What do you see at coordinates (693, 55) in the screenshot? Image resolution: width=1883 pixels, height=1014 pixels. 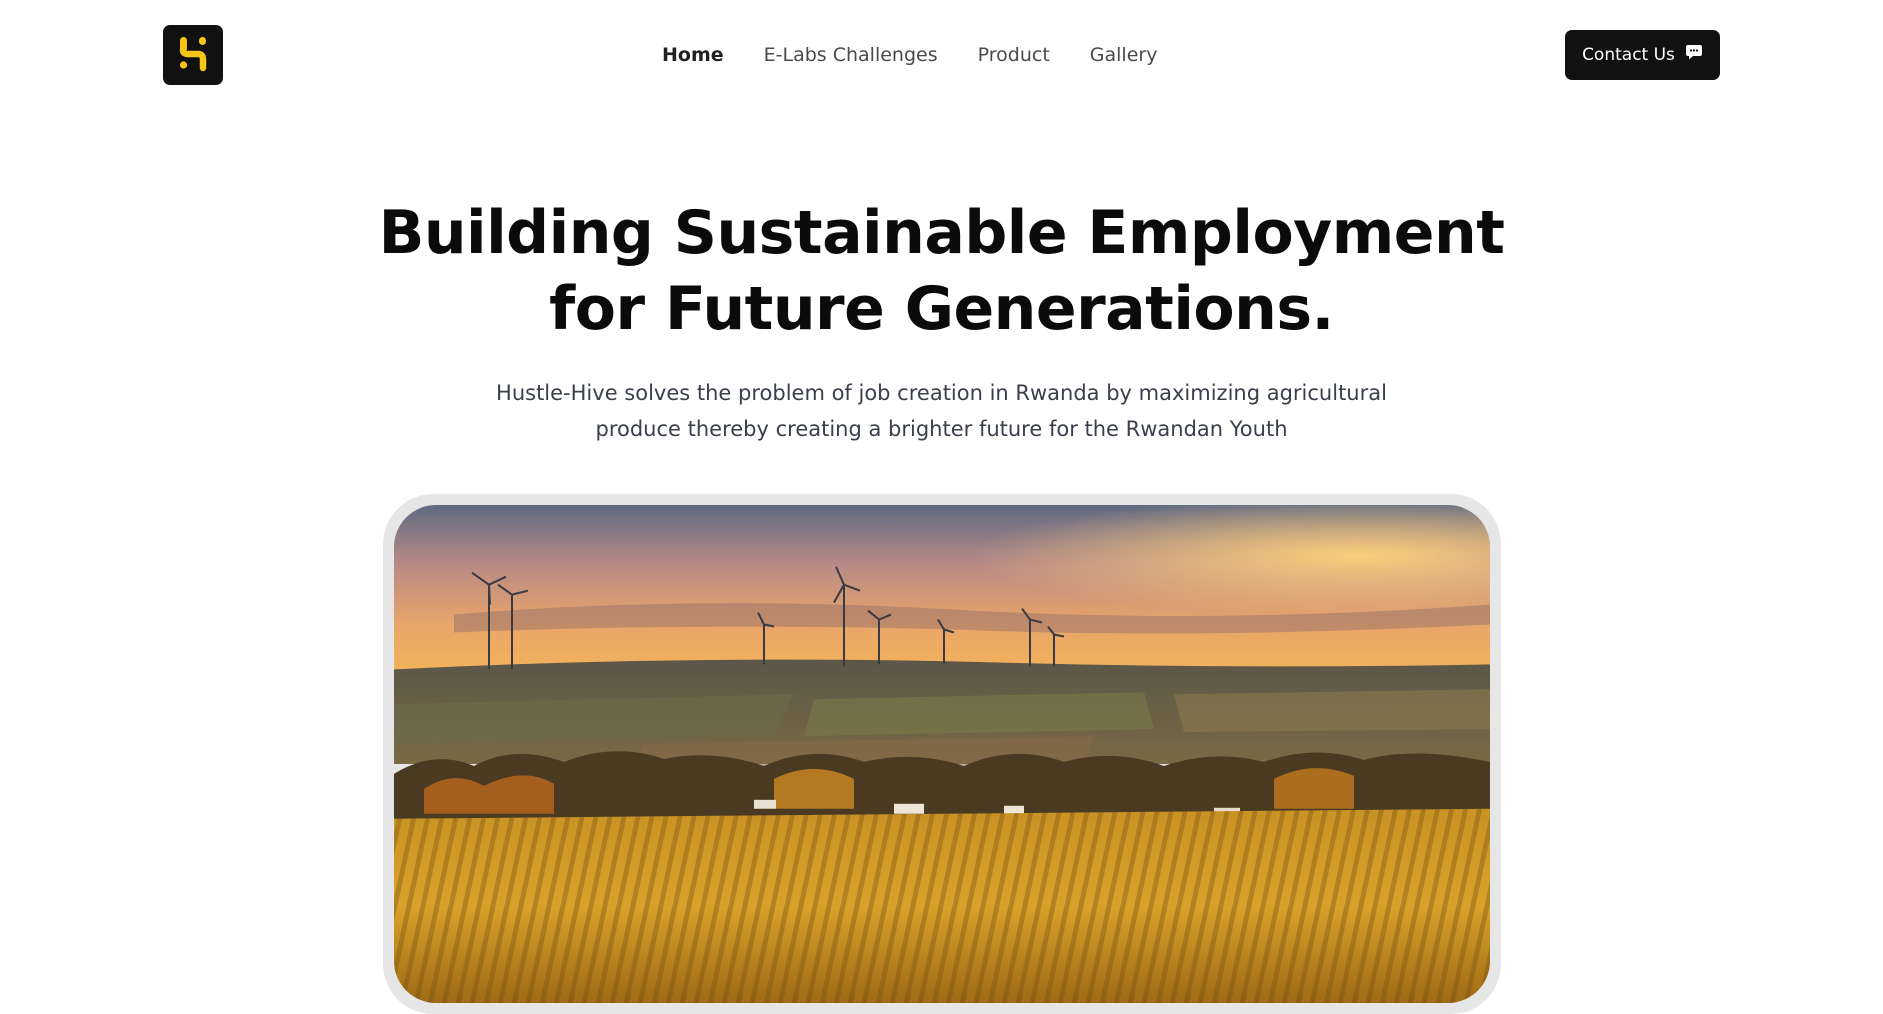 I see `nav-home: Home` at bounding box center [693, 55].